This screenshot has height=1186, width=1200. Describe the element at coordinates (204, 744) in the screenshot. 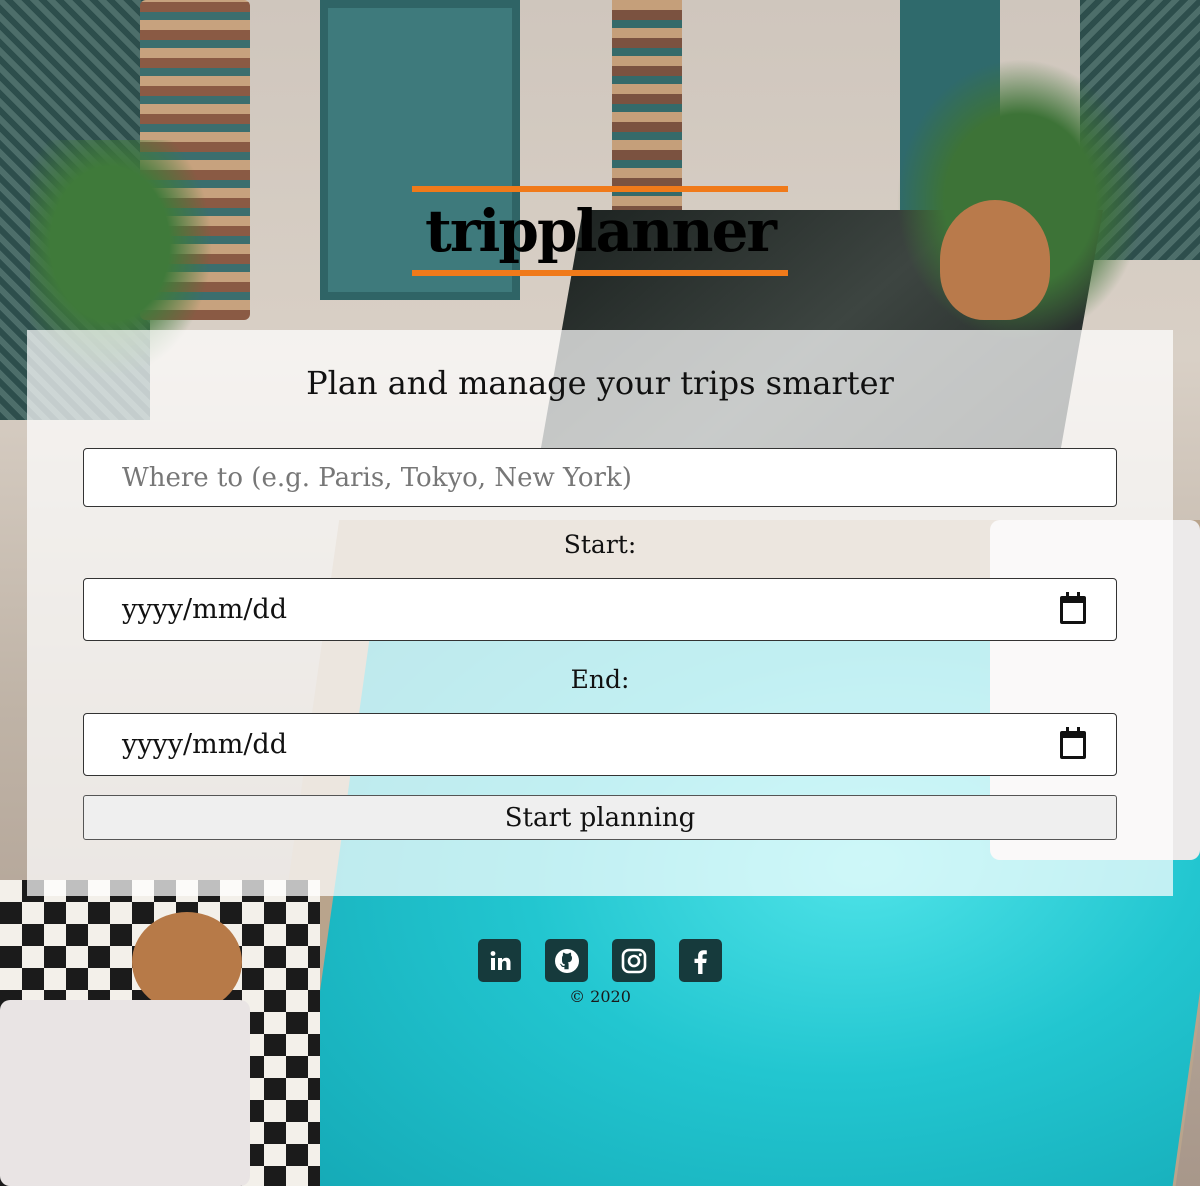

I see `end-date-value: yyyy/mm/dd` at that location.